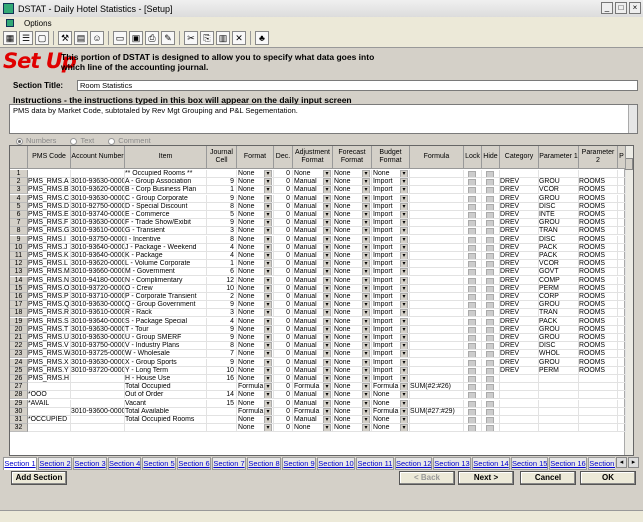 This screenshot has width=643, height=522. What do you see at coordinates (391, 231) in the screenshot?
I see `bud-dropdown: Import` at bounding box center [391, 231].